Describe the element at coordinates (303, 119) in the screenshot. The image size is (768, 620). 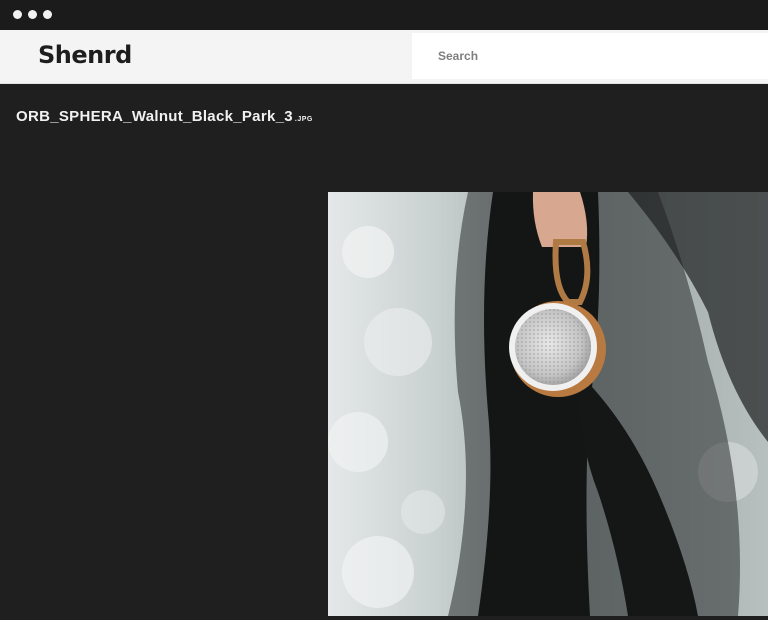
I see `file-extension: .JPG` at that location.